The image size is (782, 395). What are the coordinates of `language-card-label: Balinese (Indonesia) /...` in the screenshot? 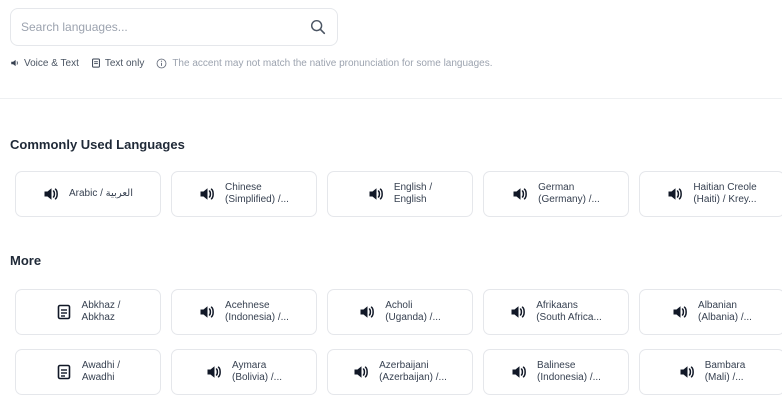 It's located at (569, 371).